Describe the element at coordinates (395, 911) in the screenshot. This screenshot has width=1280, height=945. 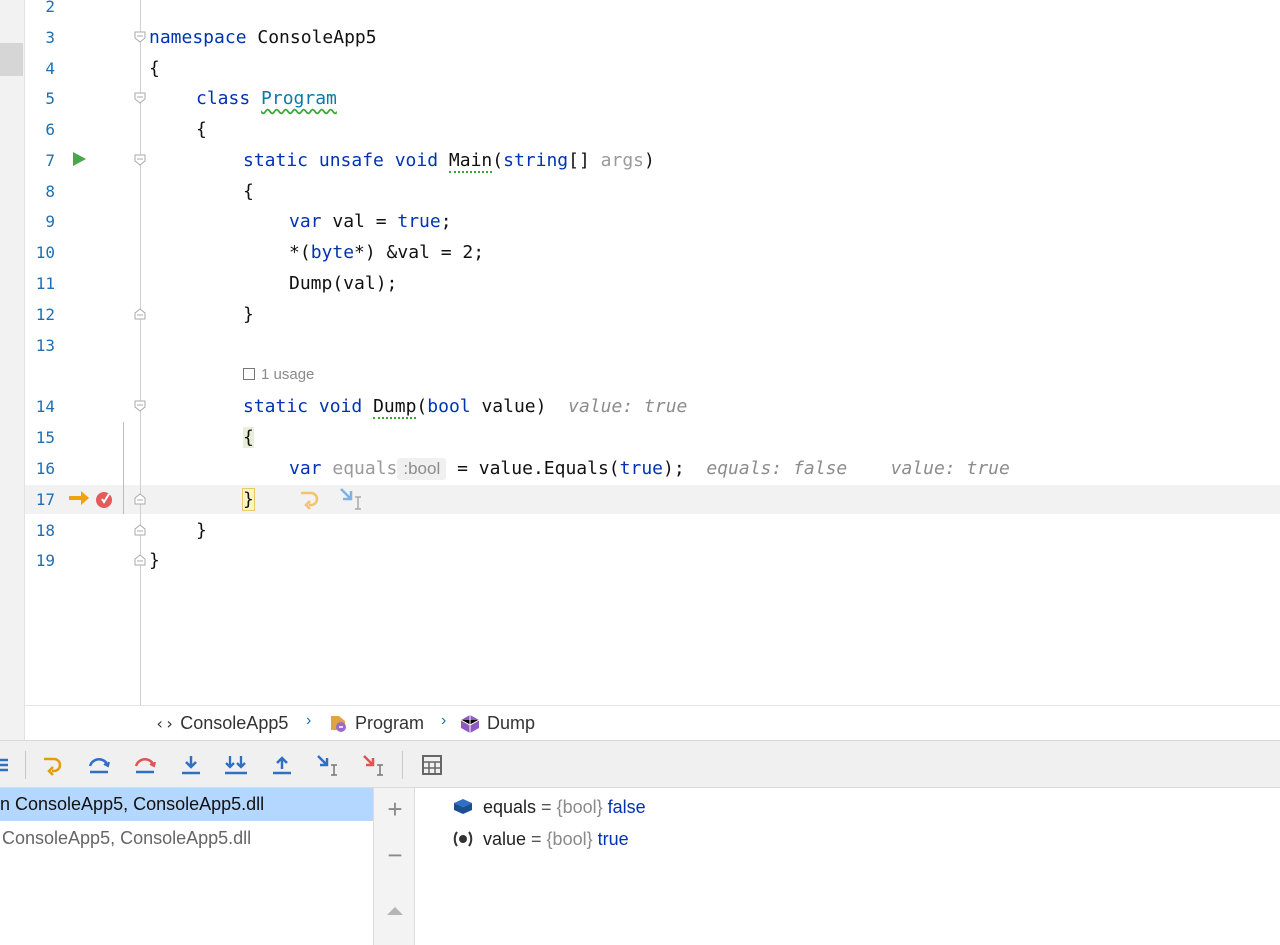
I see `triangle-up-icon` at that location.